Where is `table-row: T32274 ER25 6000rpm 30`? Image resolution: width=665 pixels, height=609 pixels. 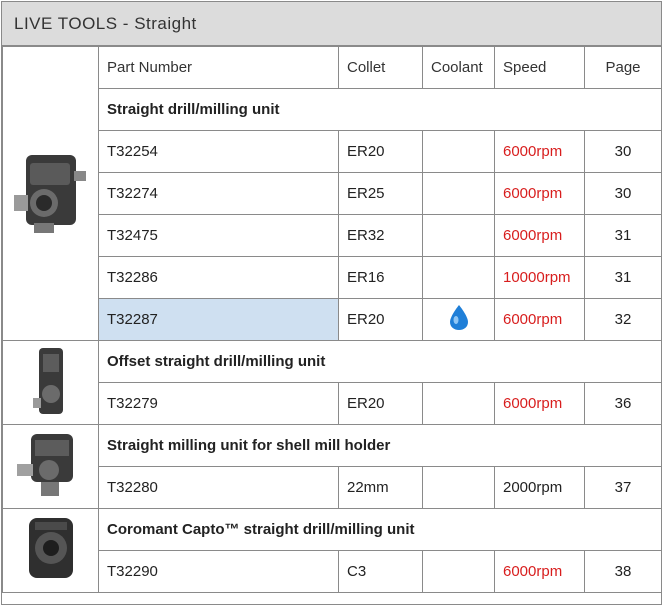 table-row: T32274 ER25 6000rpm 30 is located at coordinates (332, 193).